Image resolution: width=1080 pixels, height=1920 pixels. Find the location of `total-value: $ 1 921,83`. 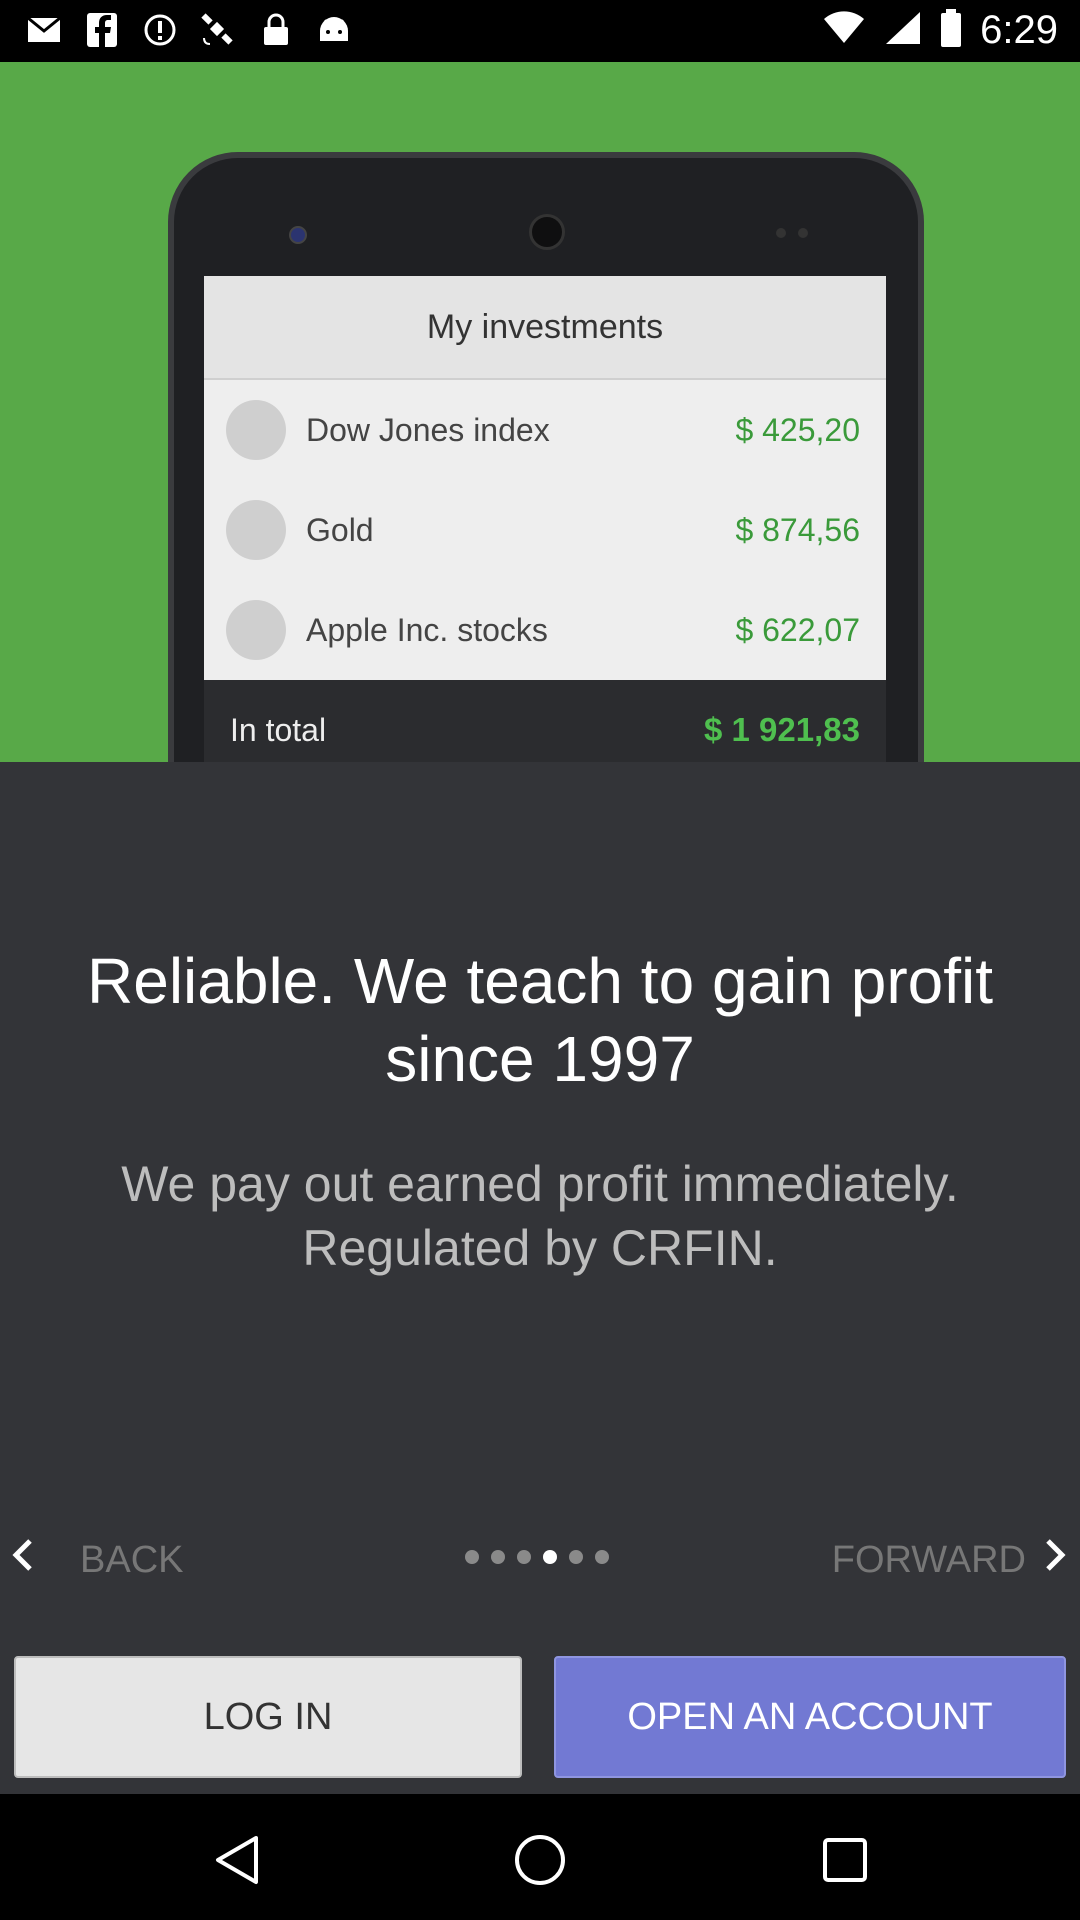

total-value: $ 1 921,83 is located at coordinates (782, 729).